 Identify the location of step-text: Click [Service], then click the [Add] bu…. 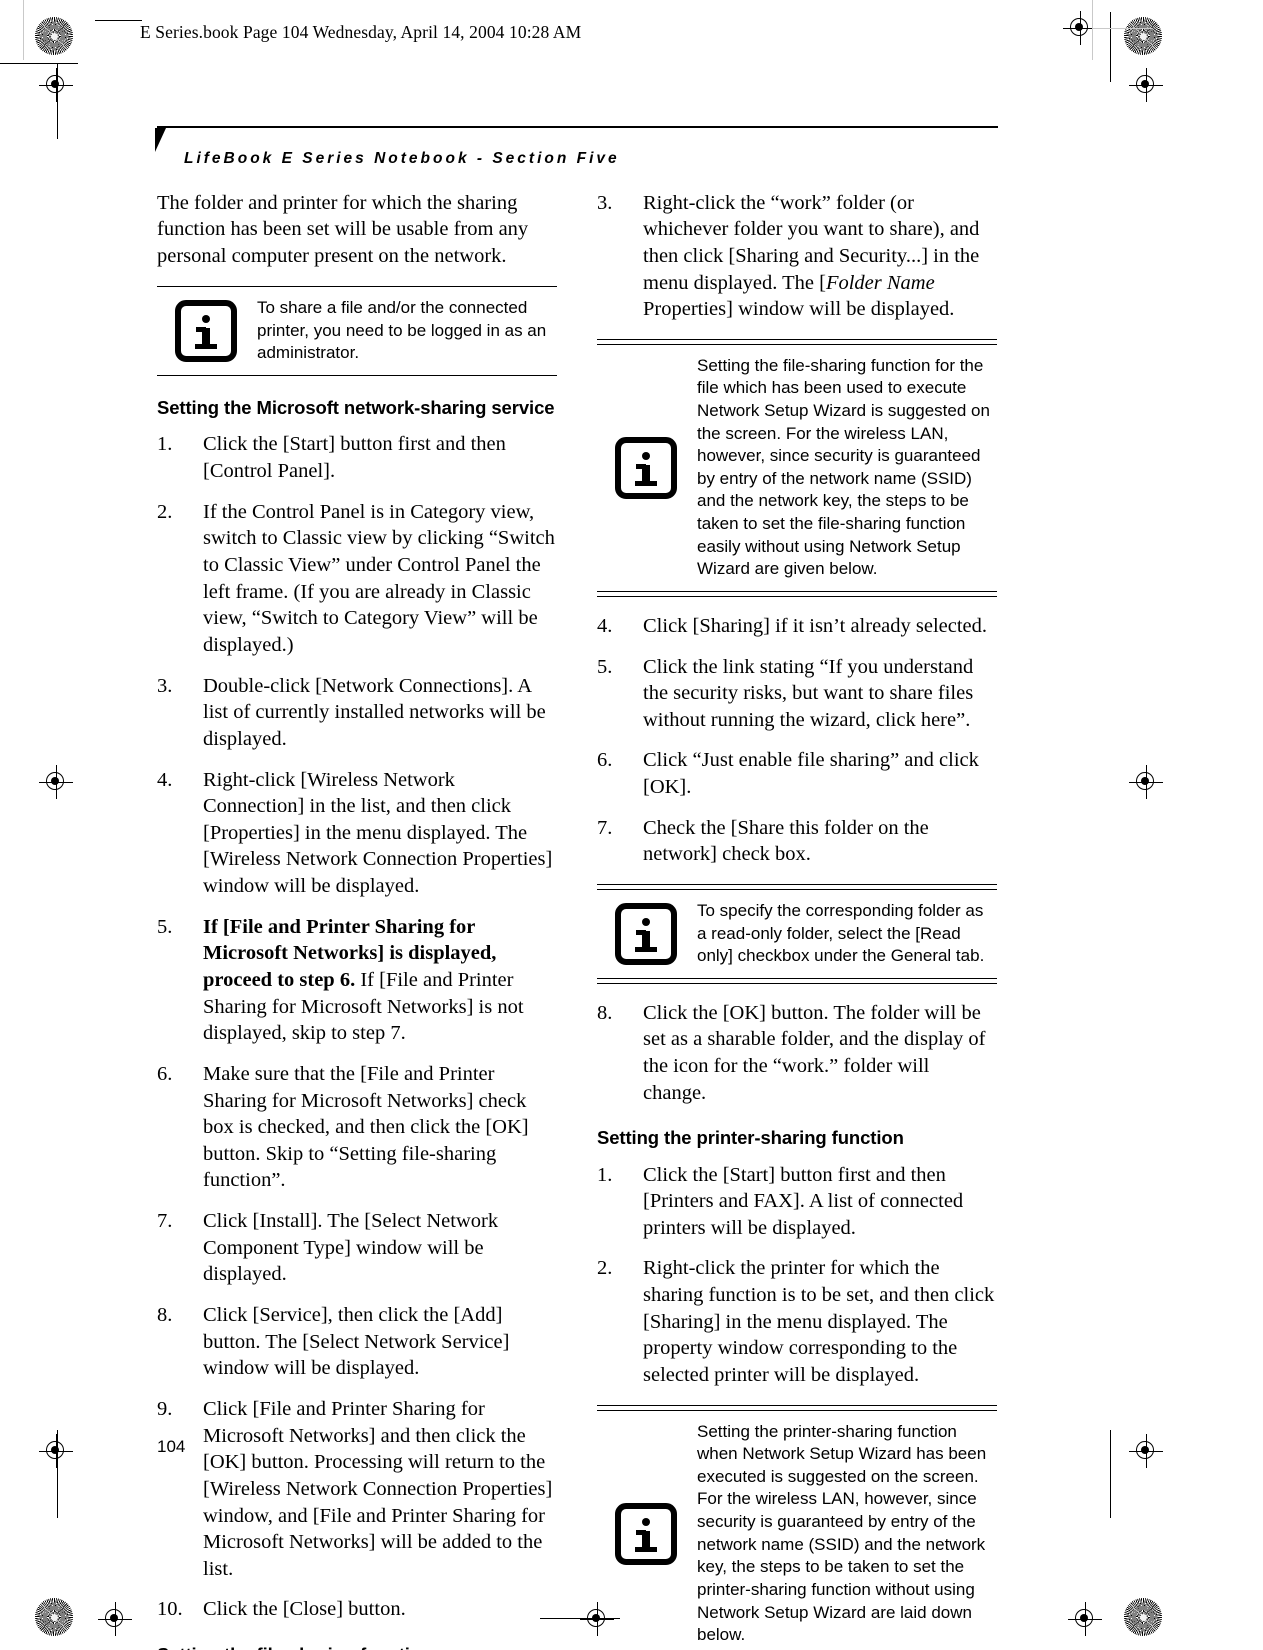
(356, 1342).